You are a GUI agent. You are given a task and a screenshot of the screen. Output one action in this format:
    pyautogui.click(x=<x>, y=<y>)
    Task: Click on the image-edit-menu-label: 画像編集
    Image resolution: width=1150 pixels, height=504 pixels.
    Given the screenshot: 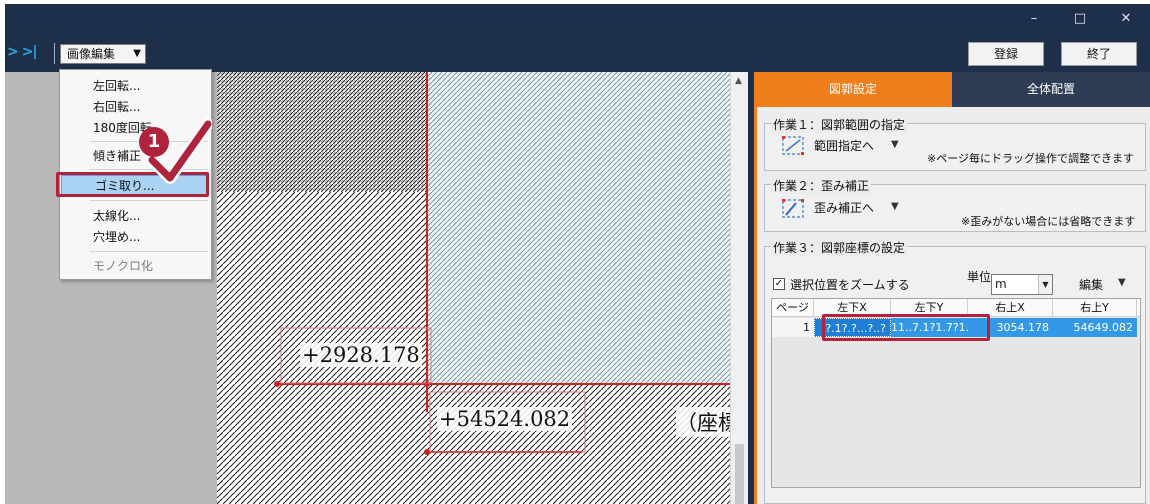 What is the action you would take?
    pyautogui.click(x=91, y=54)
    